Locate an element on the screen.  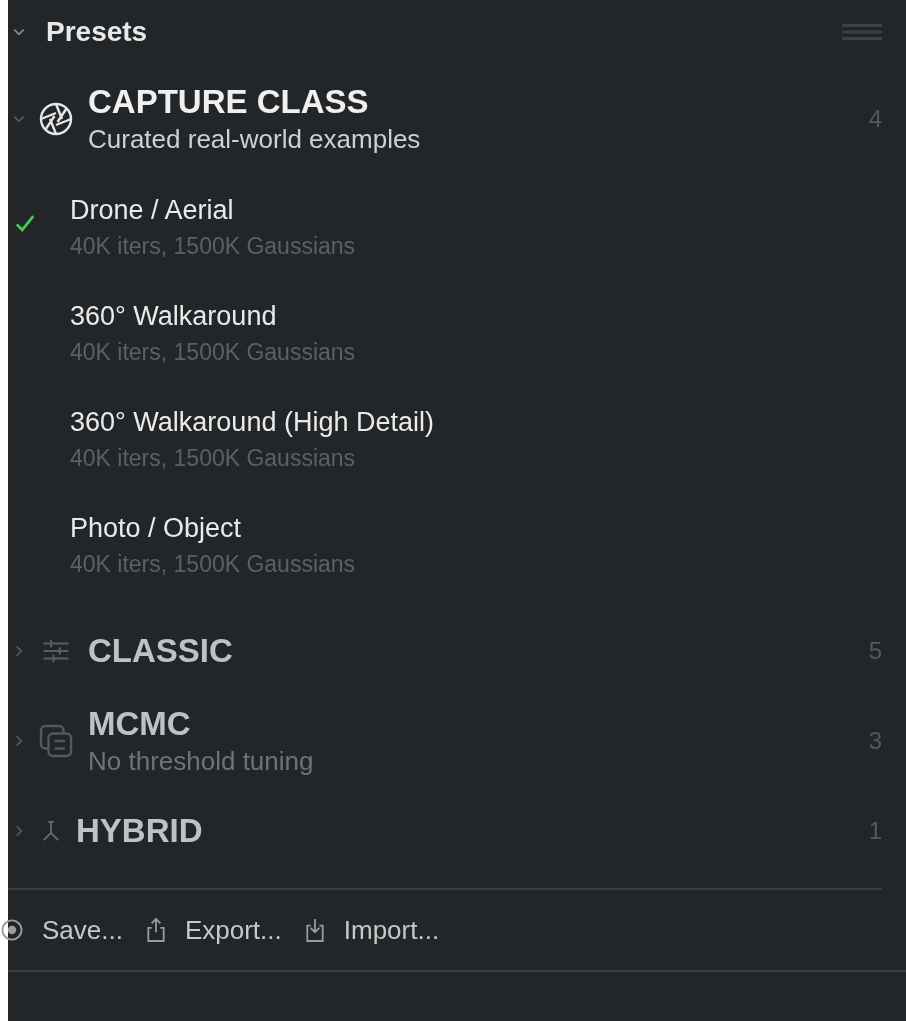
group-subtitle: No threshold tuning is located at coordinates (201, 761).